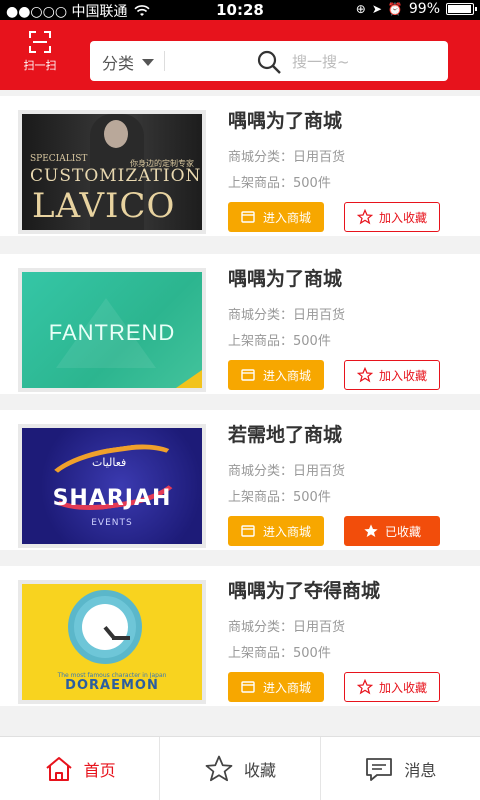  What do you see at coordinates (118, 63) in the screenshot?
I see `category-label: 分类` at bounding box center [118, 63].